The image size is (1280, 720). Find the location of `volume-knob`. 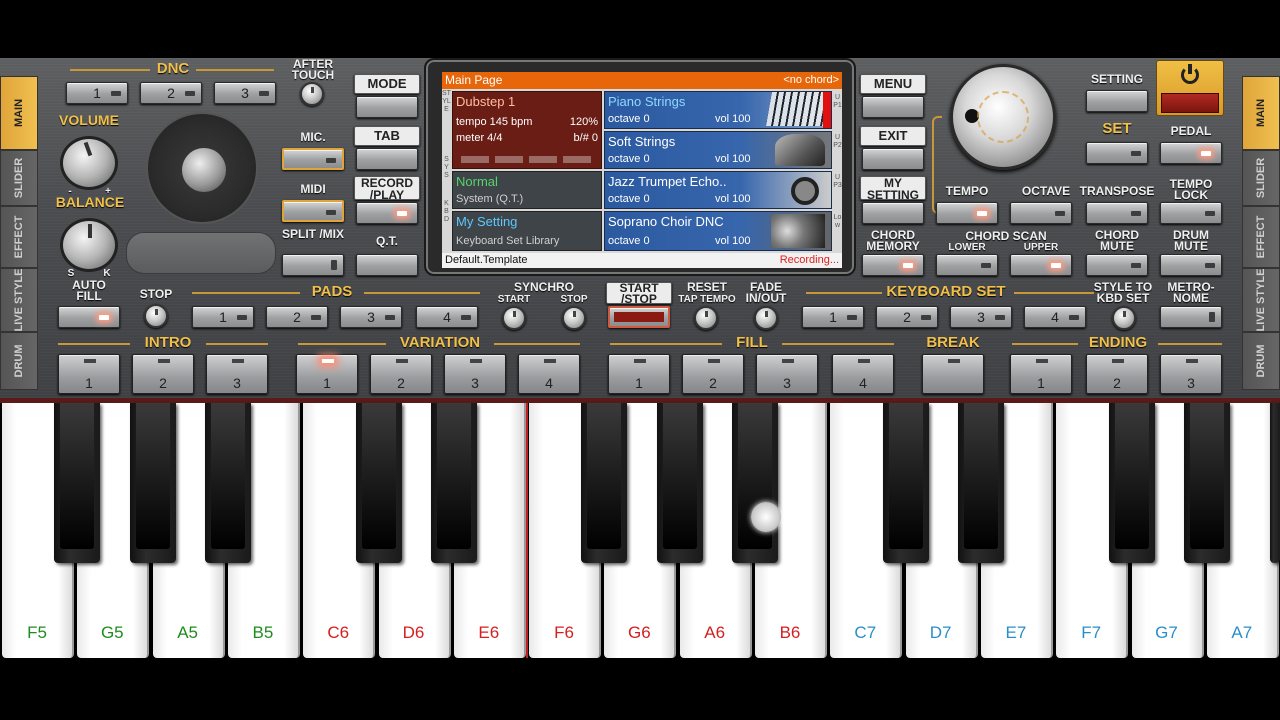

volume-knob is located at coordinates (89, 163).